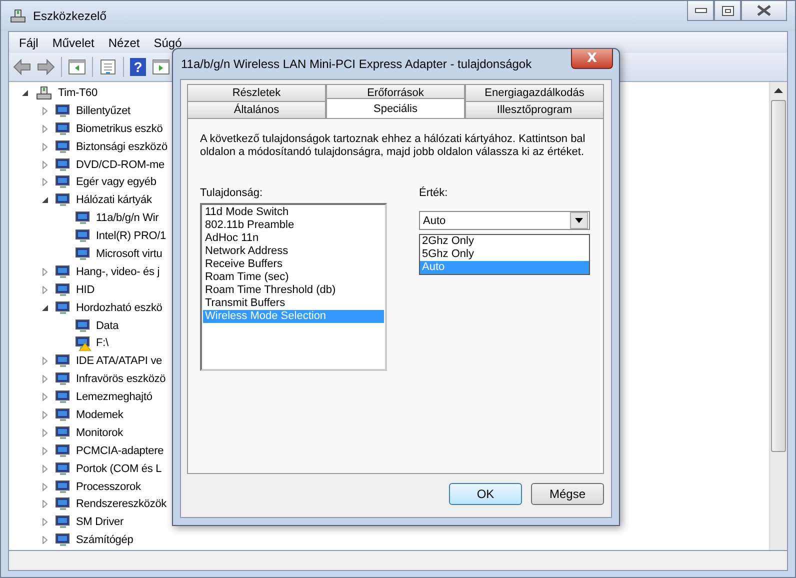  What do you see at coordinates (434, 193) in the screenshot?
I see `value-label: Érték:` at bounding box center [434, 193].